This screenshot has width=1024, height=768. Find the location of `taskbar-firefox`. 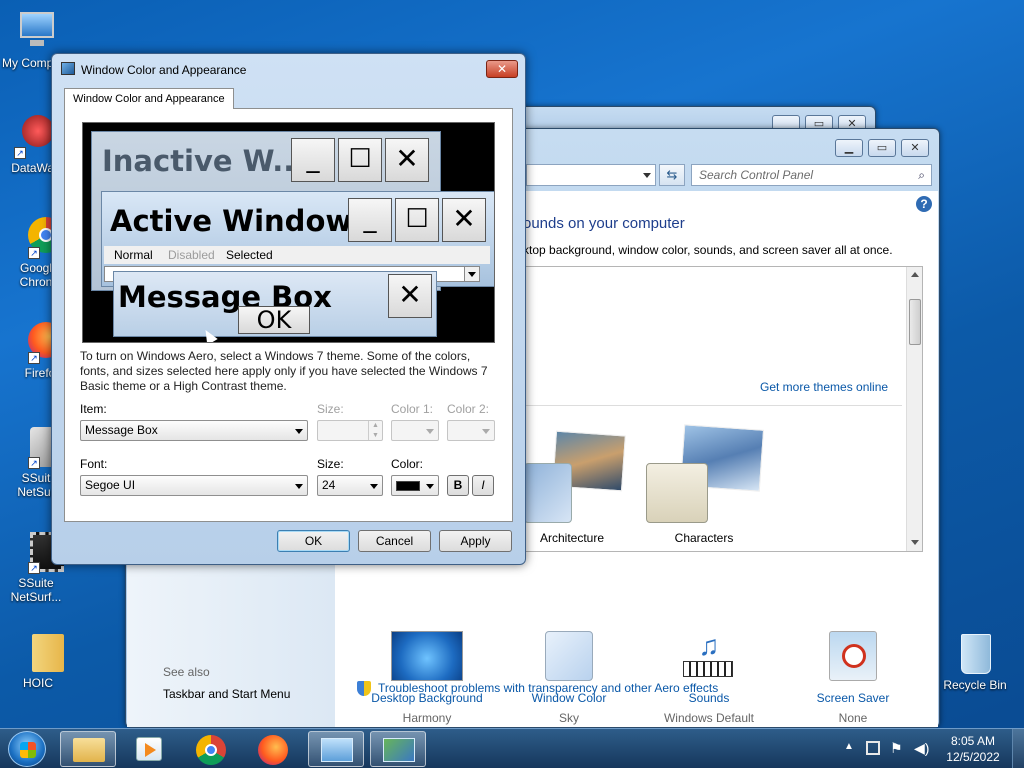

taskbar-firefox is located at coordinates (274, 749).